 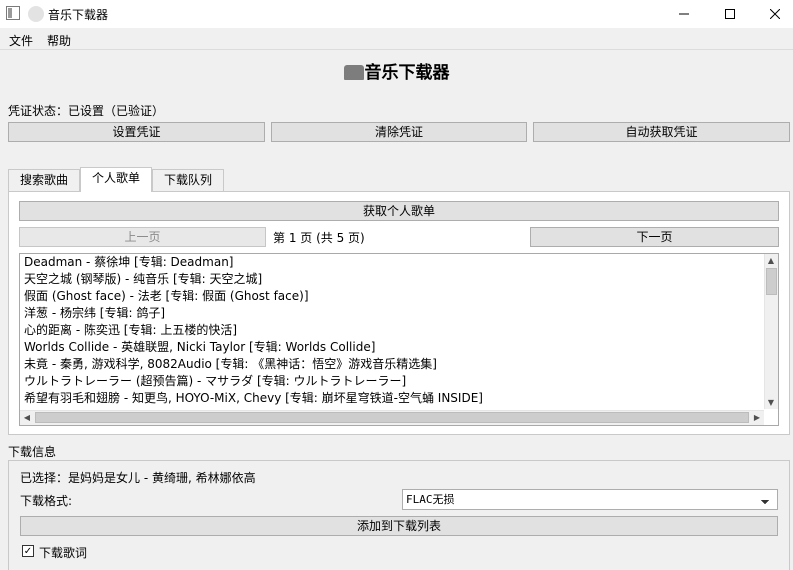 I want to click on list-item: ウルトラトレーラー (超预告篇) - マサラダ [专辑: ウルトラトレーラー], so click(x=215, y=381).